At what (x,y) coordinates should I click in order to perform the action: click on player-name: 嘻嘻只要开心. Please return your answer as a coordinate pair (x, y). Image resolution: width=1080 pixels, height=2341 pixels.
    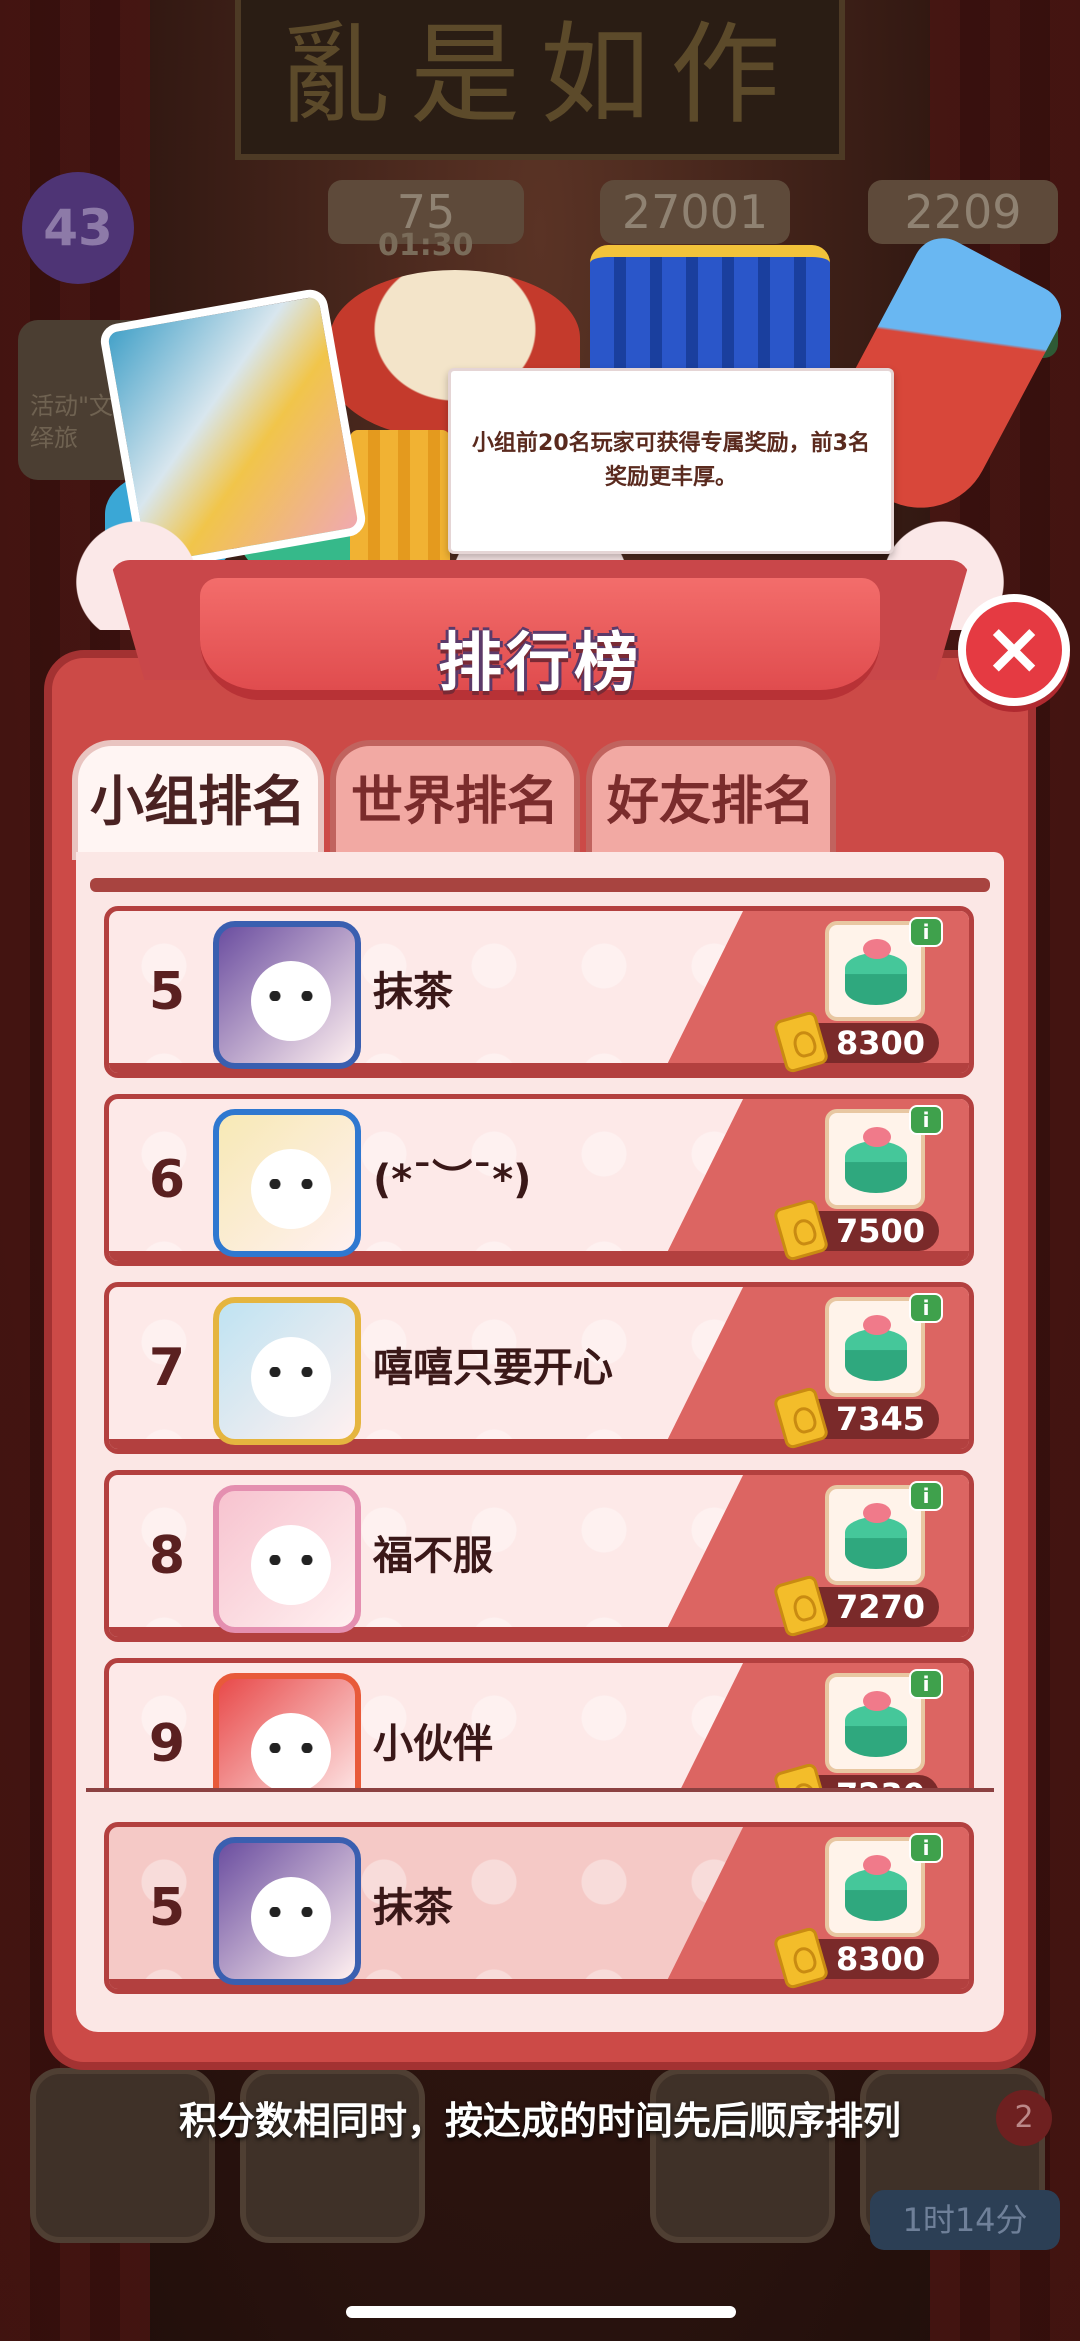
    Looking at the image, I should click on (493, 1368).